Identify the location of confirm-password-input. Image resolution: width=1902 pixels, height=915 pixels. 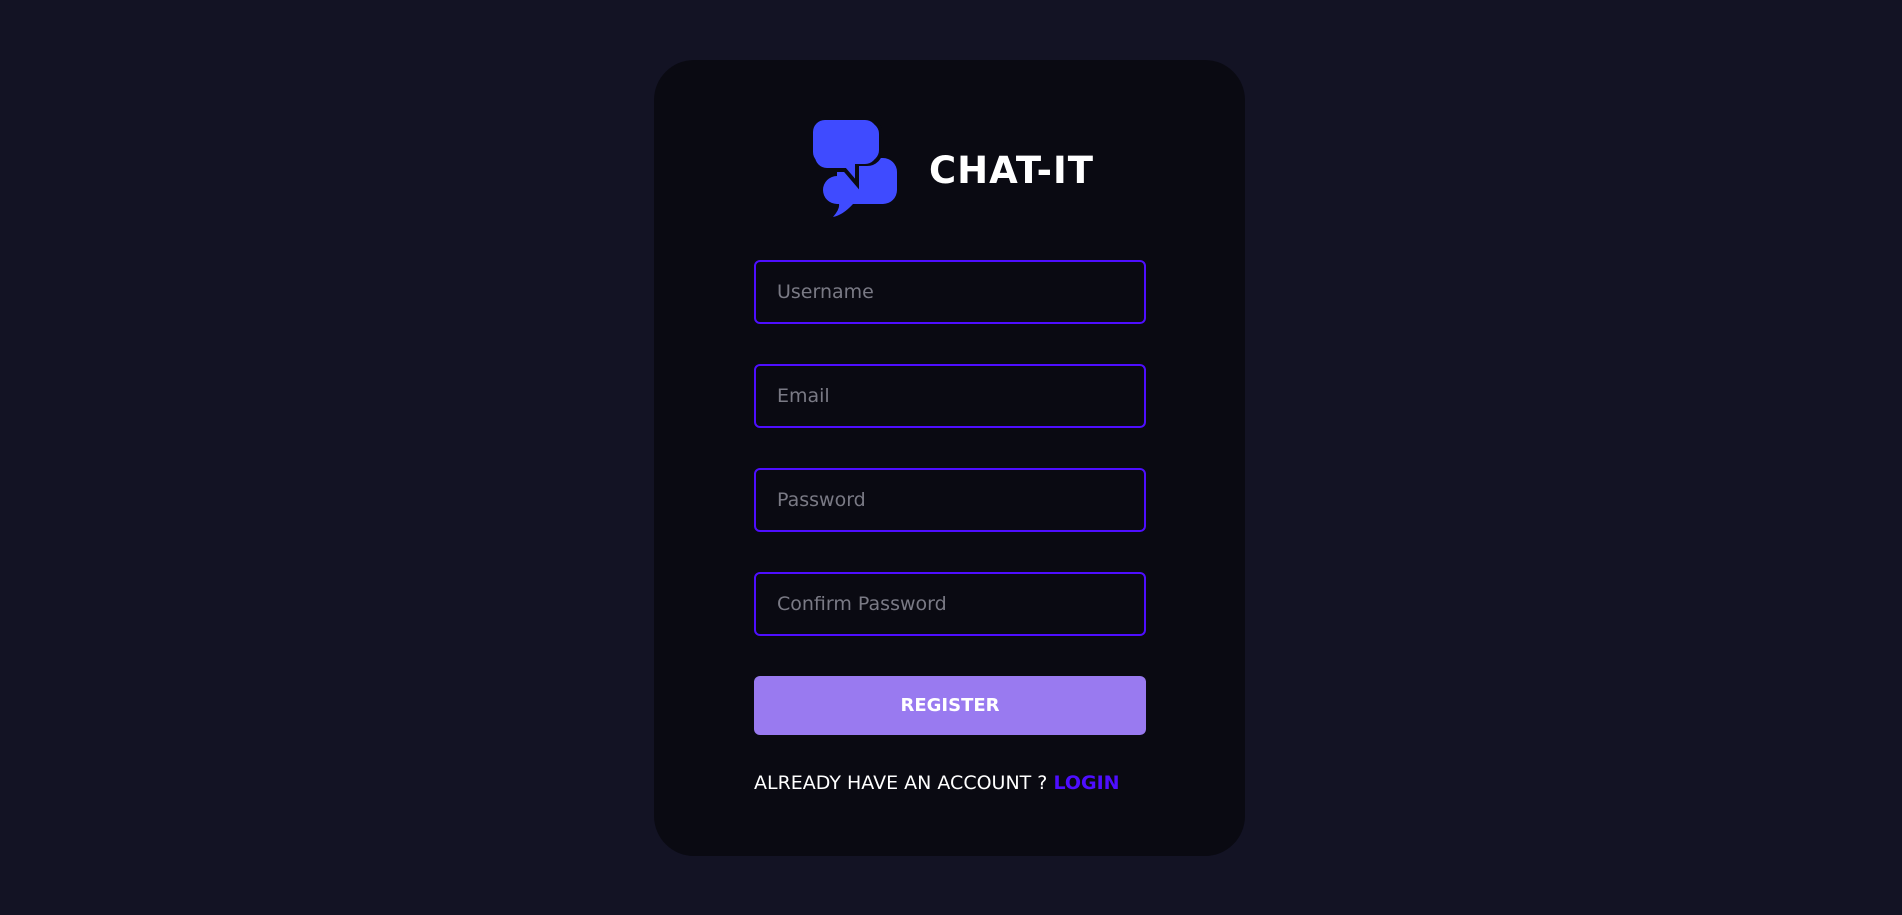
(950, 604).